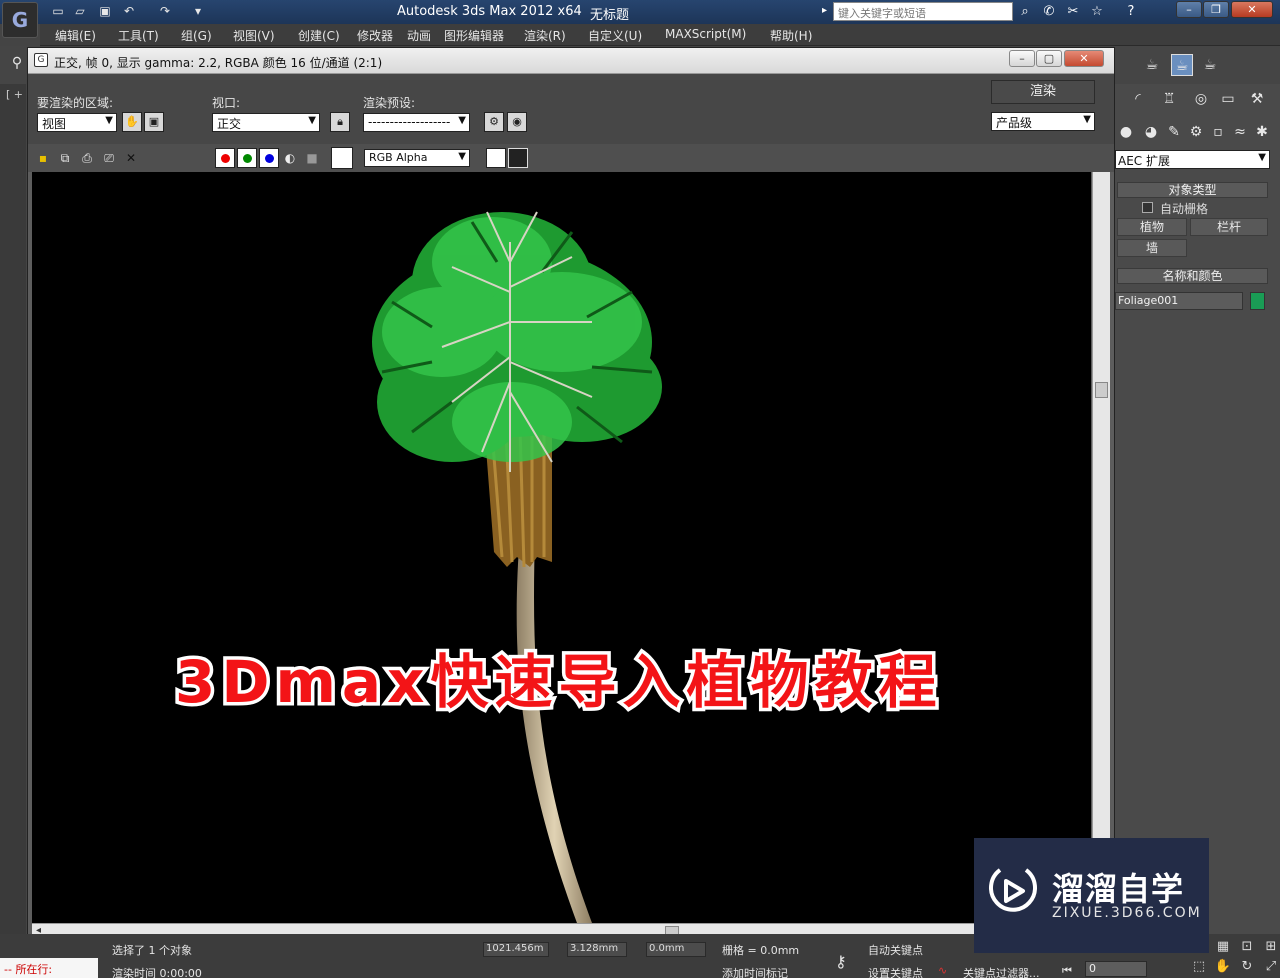 This screenshot has width=1280, height=978. I want to click on object-color-swatch, so click(1257, 301).